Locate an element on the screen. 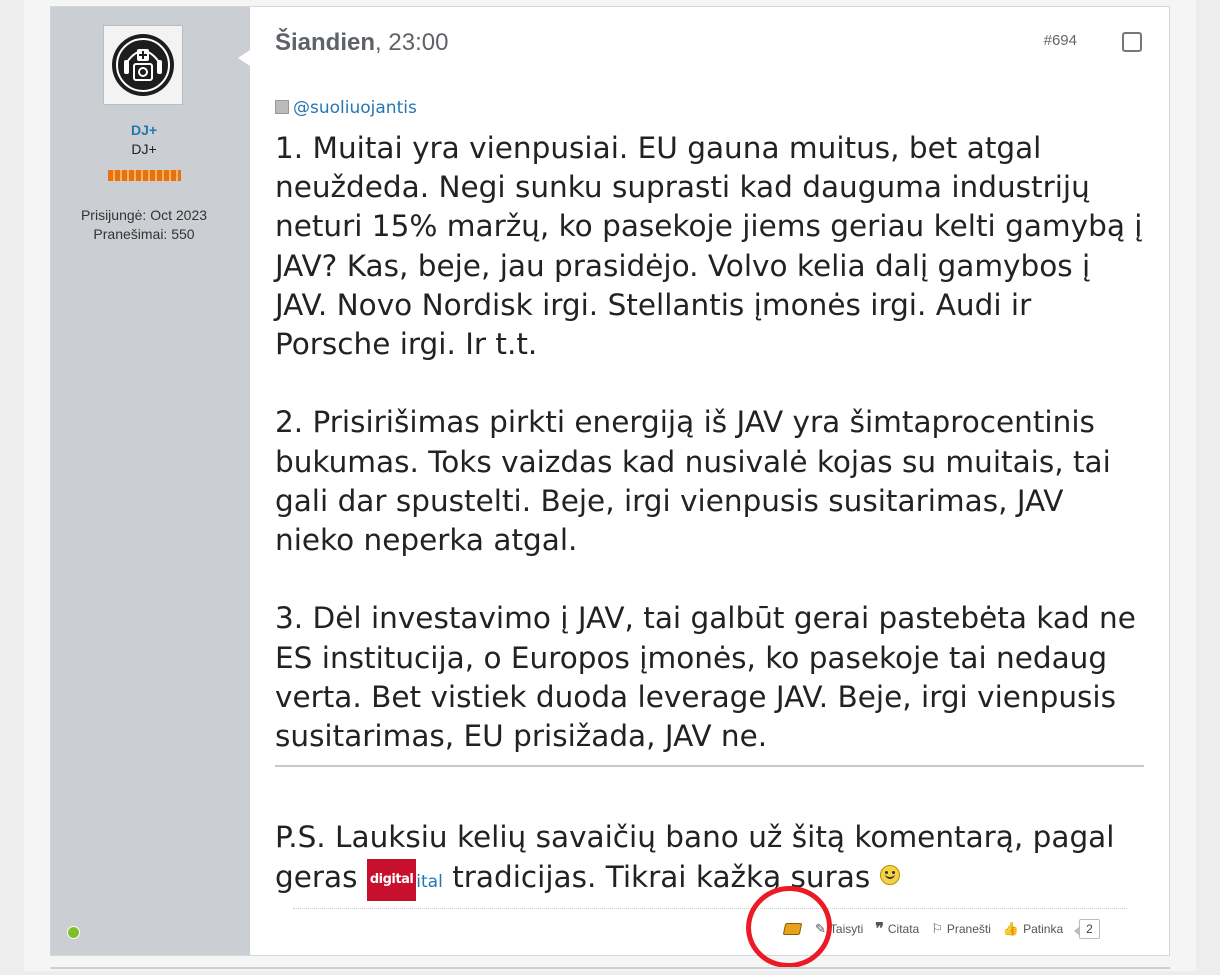 The height and width of the screenshot is (975, 1220). ps-text-end: tradicijas. Tikrai kažką suras is located at coordinates (661, 877).